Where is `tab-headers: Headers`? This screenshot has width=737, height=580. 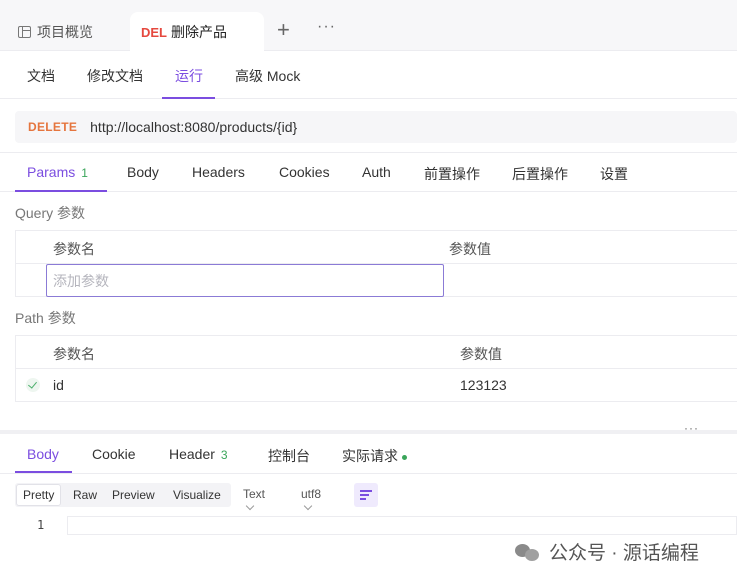 tab-headers: Headers is located at coordinates (218, 172).